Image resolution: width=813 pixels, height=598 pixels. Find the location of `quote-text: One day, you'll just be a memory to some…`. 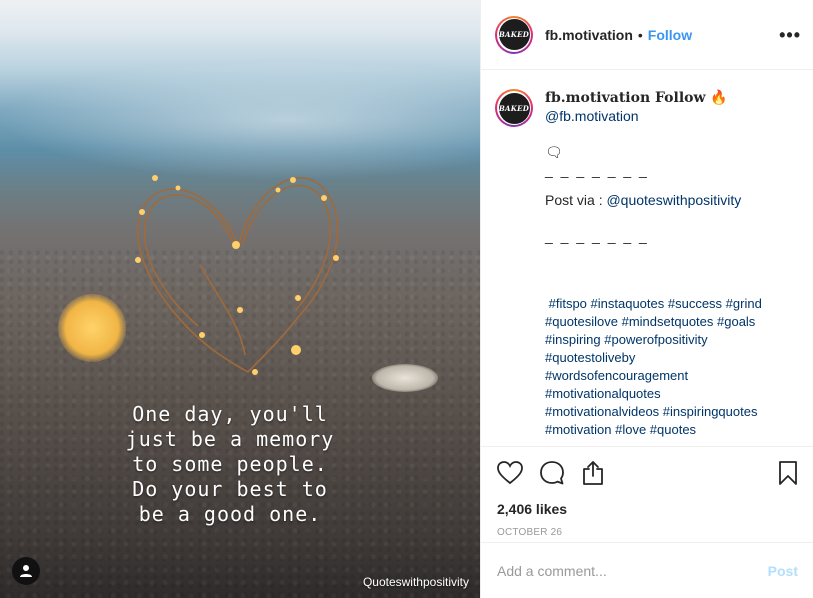

quote-text: One day, you'll just be a memory to some… is located at coordinates (230, 464).